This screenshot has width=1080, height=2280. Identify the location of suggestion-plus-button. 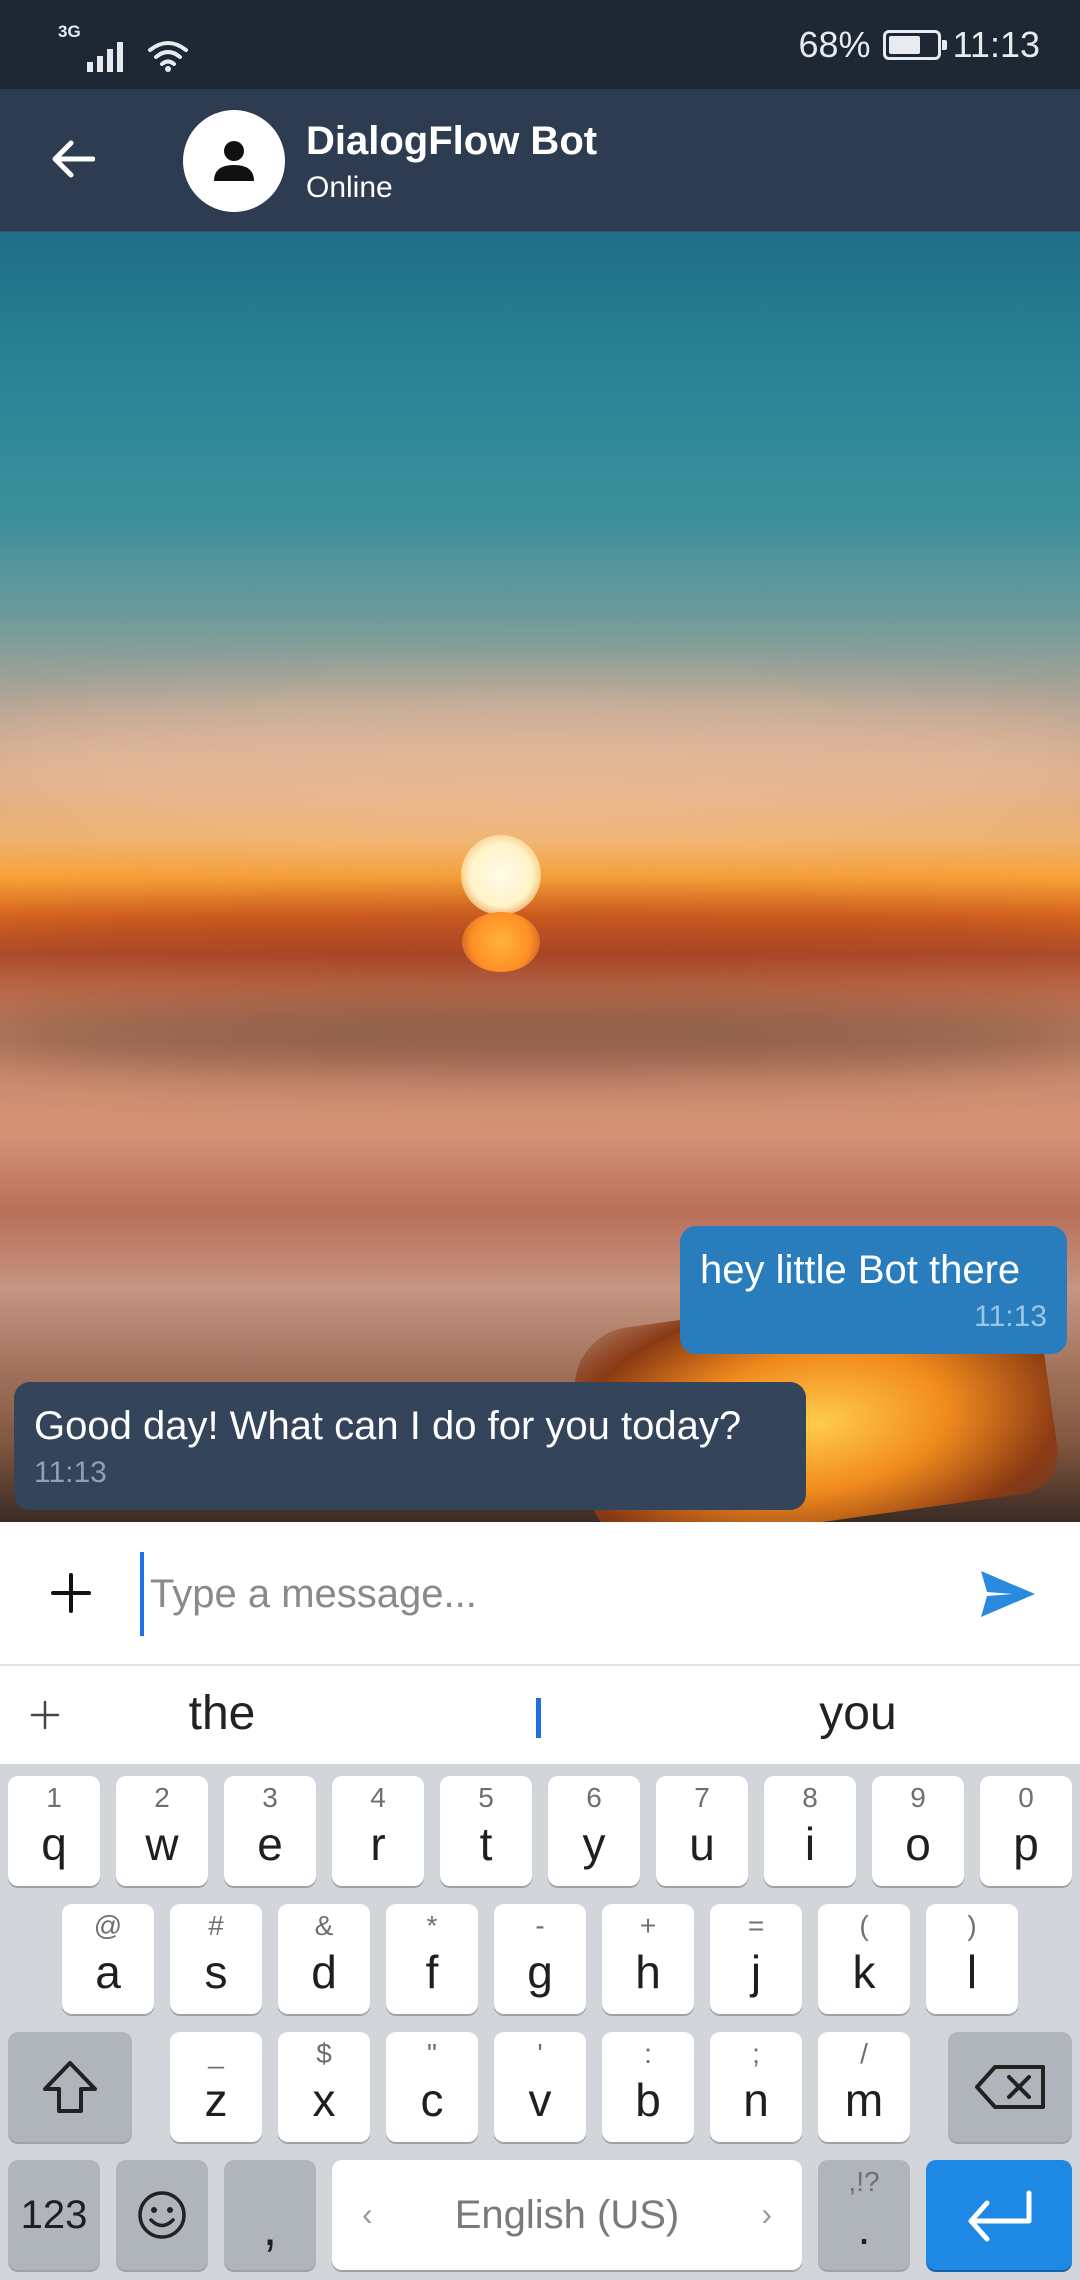
(45, 1715).